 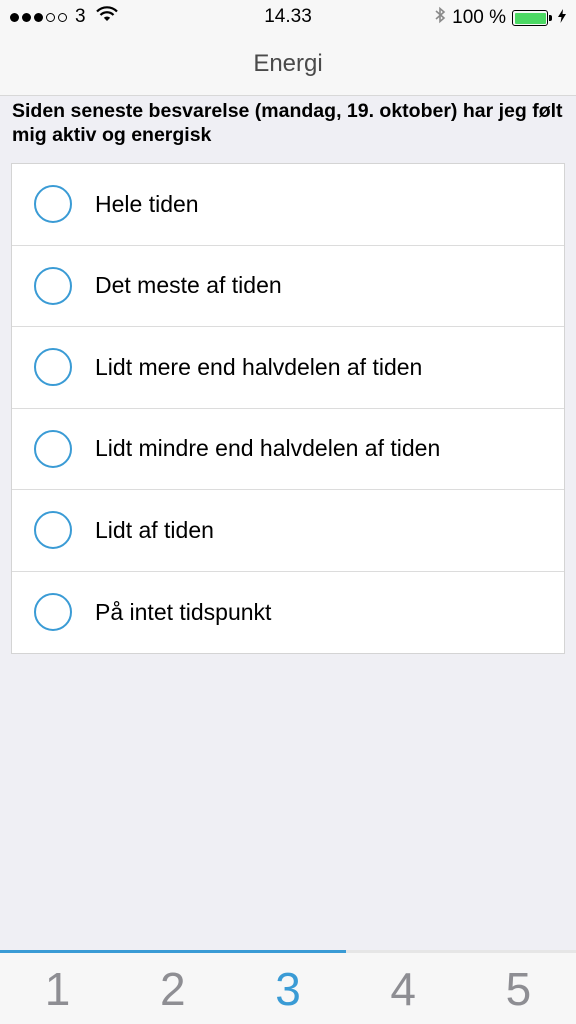 I want to click on page-tab-bar: 1 2 3 4 5, so click(x=288, y=987).